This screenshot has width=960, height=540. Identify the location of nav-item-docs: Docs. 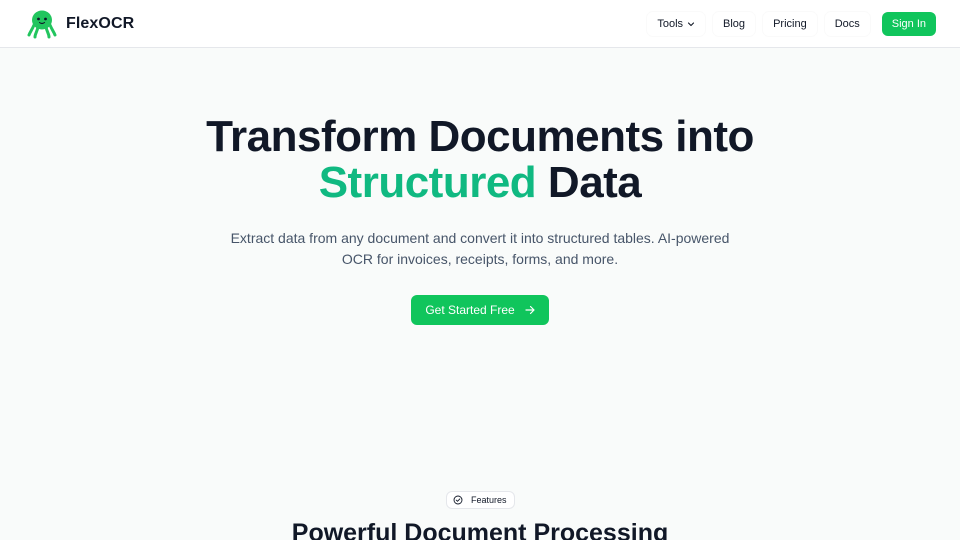
(847, 24).